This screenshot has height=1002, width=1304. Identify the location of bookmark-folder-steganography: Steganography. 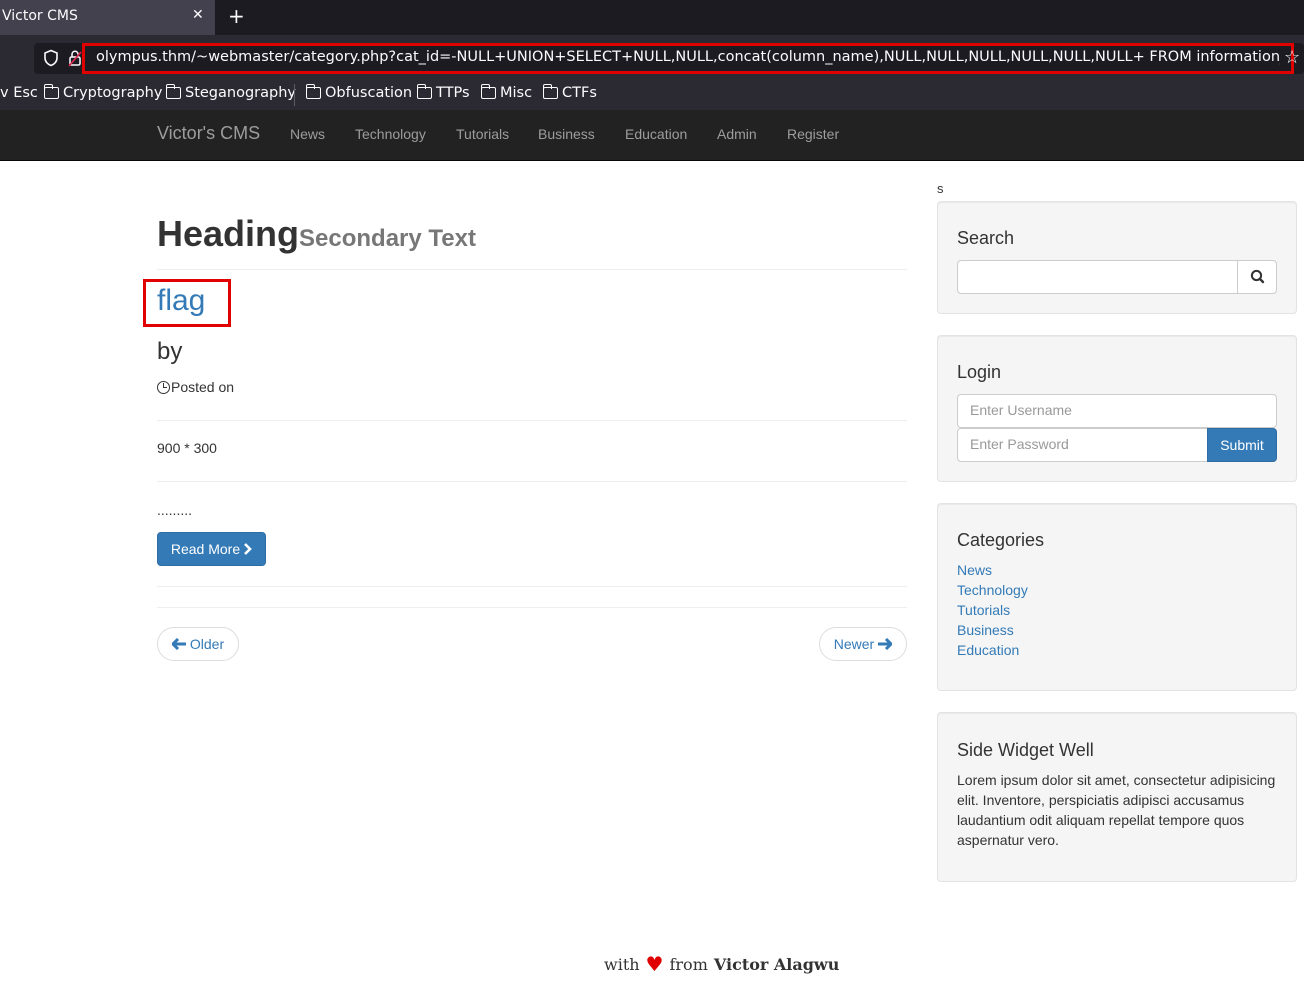
(230, 92).